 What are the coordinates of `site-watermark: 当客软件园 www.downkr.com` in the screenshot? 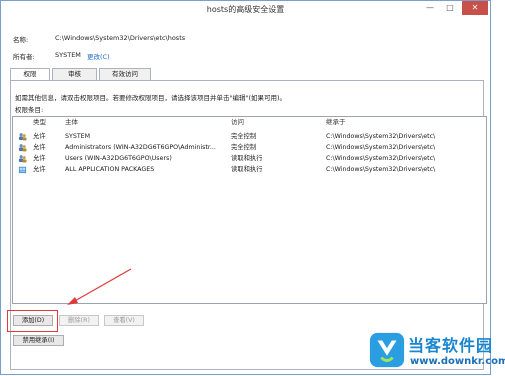 It's located at (434, 351).